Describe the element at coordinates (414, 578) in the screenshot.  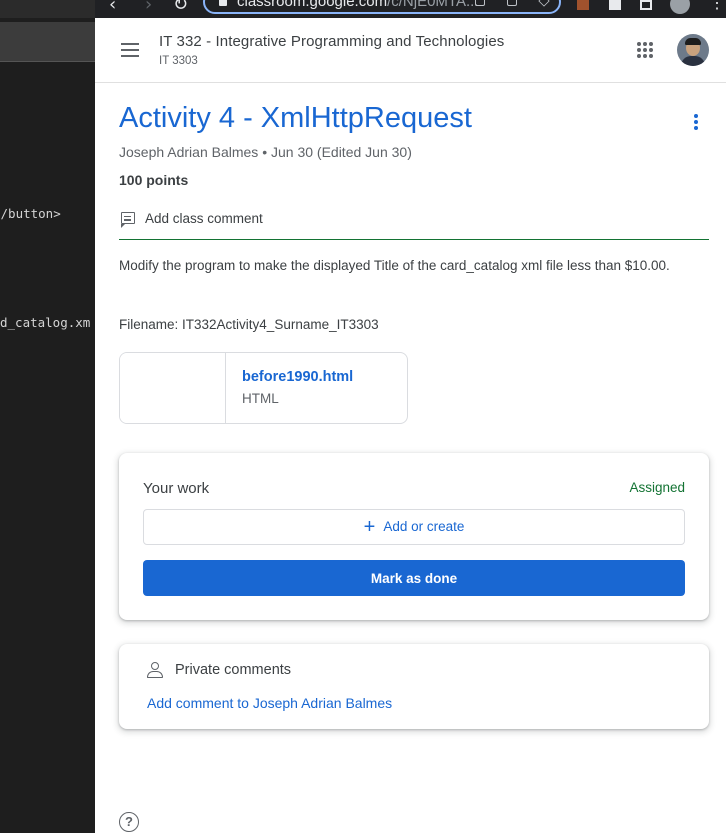
I see `mark-as-done-button: Mark as done` at that location.